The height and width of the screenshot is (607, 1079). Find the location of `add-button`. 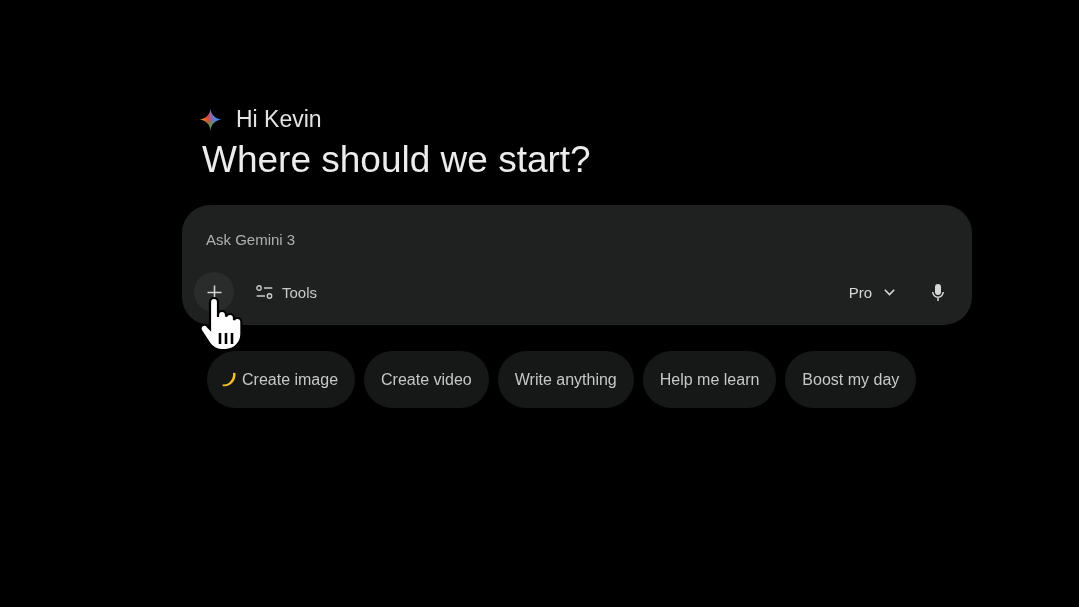

add-button is located at coordinates (214, 292).